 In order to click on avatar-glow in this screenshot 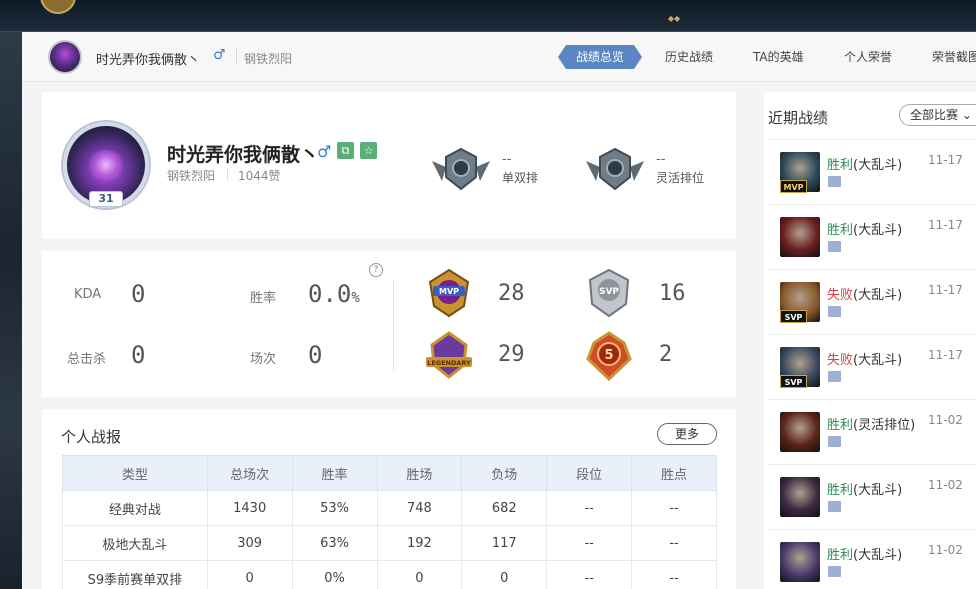, I will do `click(106, 165)`.